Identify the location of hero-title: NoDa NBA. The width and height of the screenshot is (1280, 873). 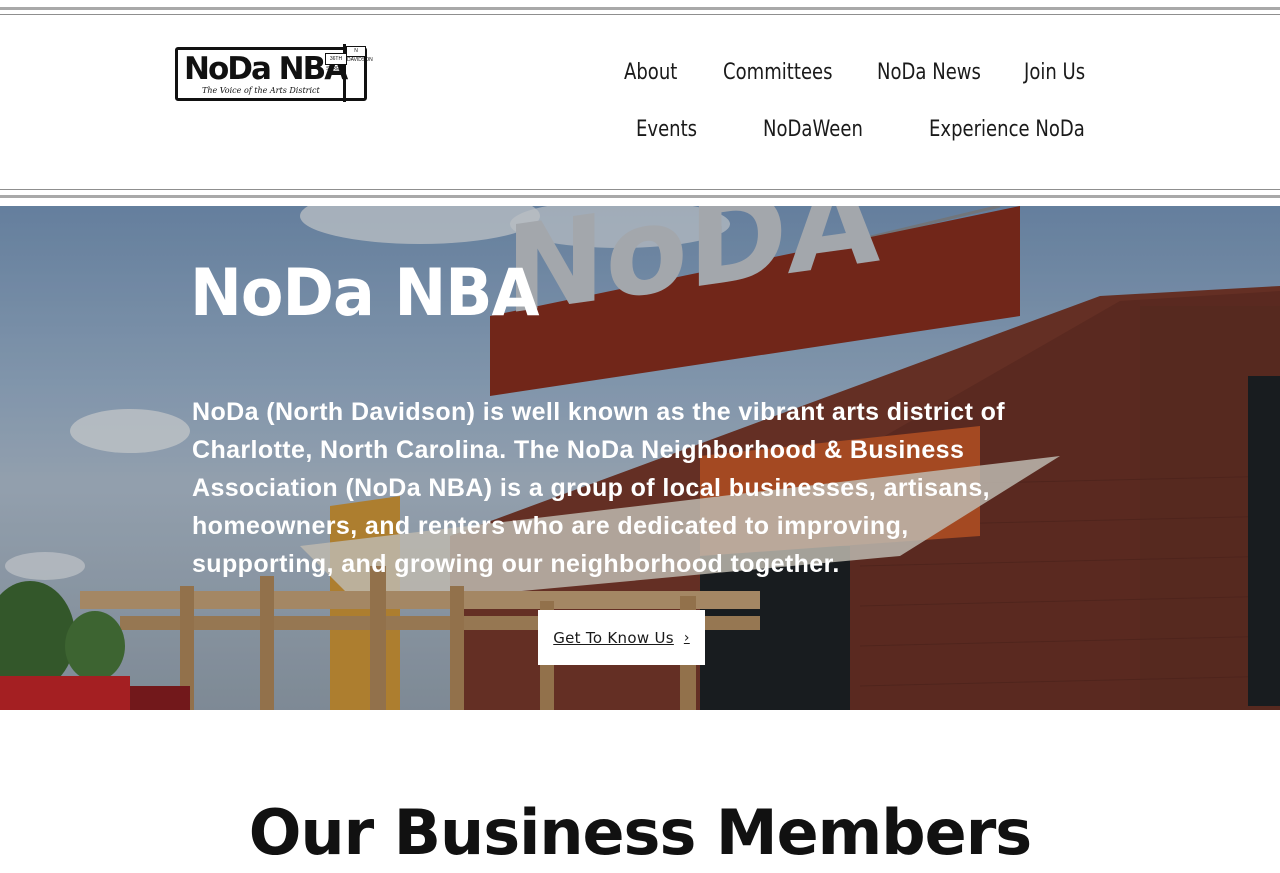
(364, 292).